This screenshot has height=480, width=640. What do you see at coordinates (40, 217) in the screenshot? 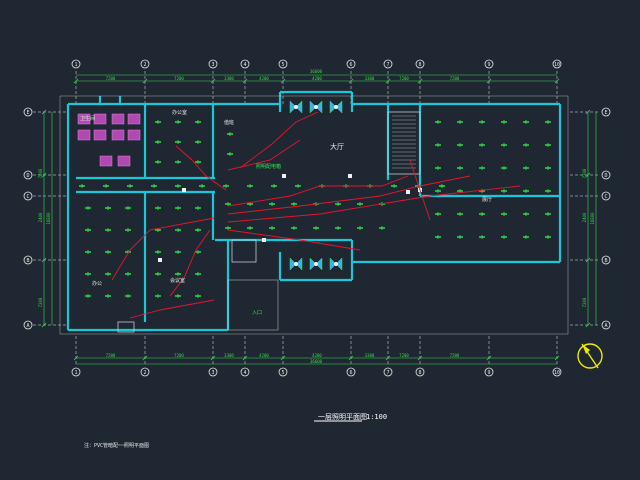
I see `dim-left-seg-1: 2400` at bounding box center [40, 217].